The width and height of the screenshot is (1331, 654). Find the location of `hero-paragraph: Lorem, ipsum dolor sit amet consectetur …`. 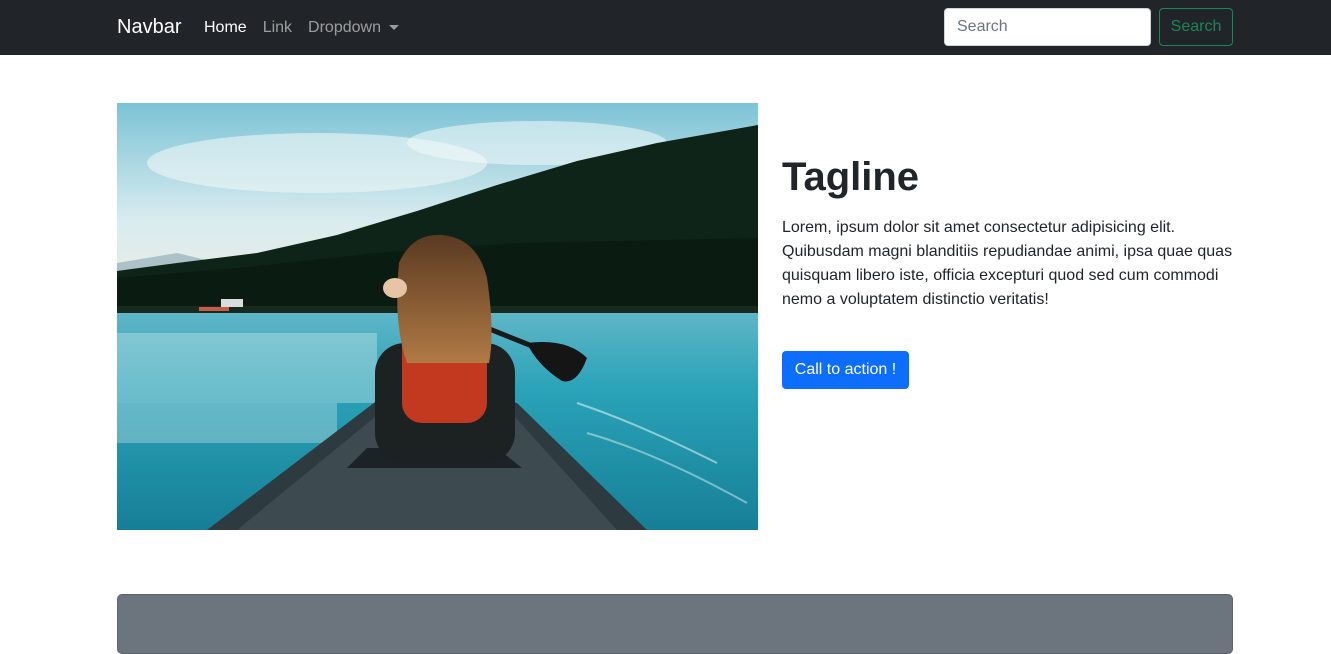

hero-paragraph: Lorem, ipsum dolor sit amet consectetur … is located at coordinates (1007, 263).